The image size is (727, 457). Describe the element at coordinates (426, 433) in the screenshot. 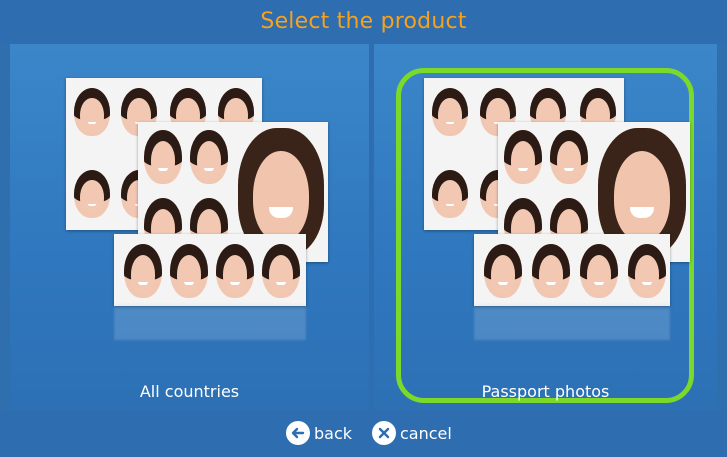

I see `cancel-label: cancel` at that location.